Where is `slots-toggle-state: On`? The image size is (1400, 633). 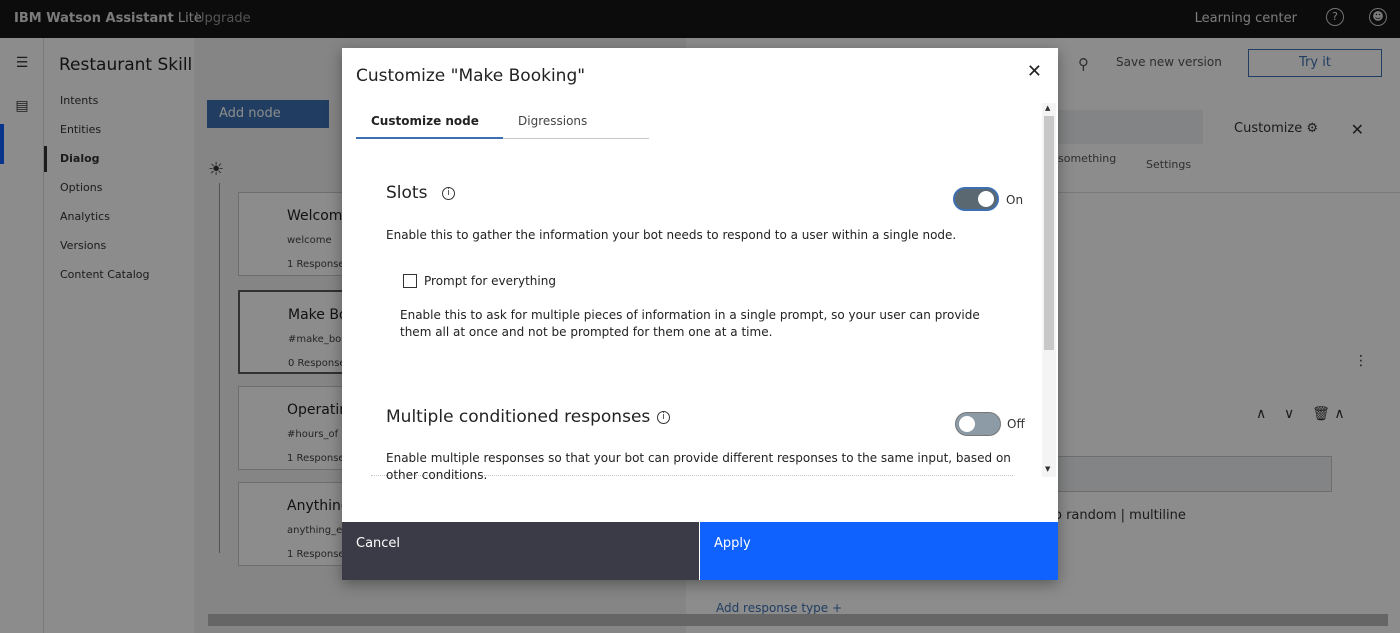 slots-toggle-state: On is located at coordinates (1015, 200).